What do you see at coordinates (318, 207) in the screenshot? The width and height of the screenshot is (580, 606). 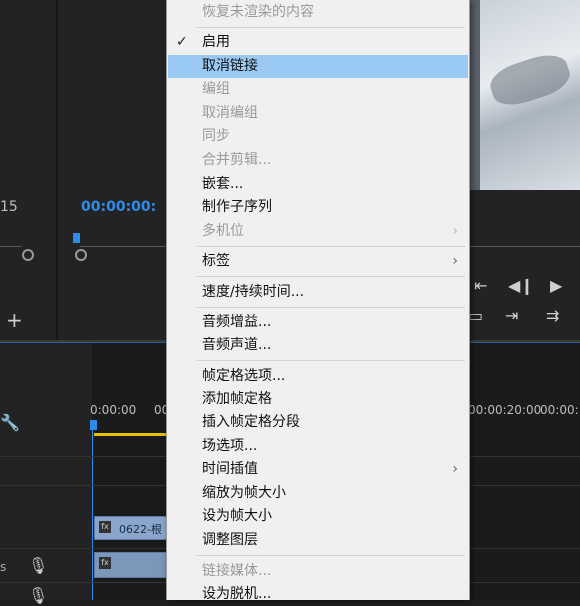 I see `menu-item-make-subsequence: 制作子序列` at bounding box center [318, 207].